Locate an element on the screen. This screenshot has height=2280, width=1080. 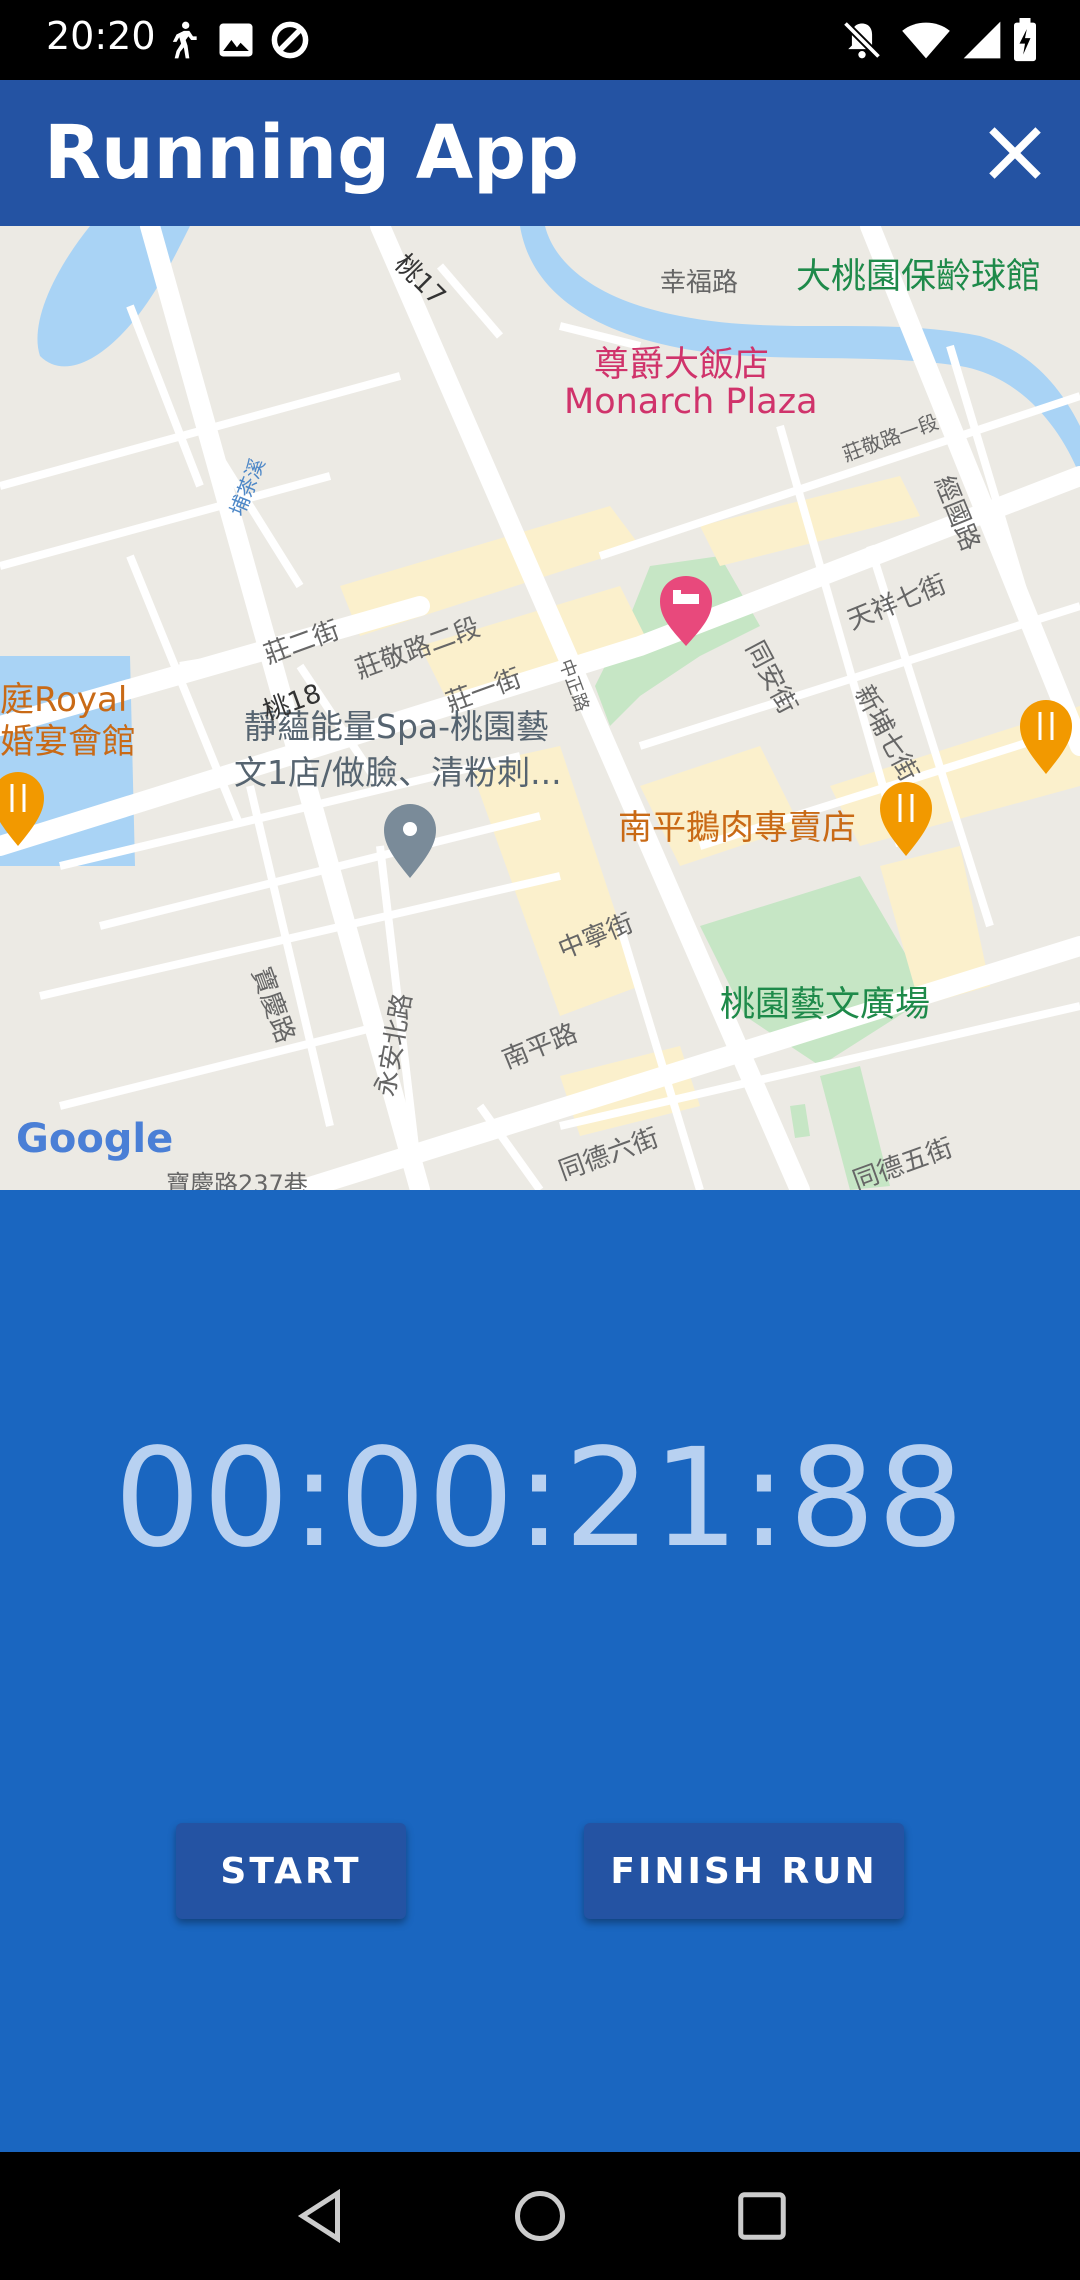
status-bar: 20:20 is located at coordinates (540, 40).